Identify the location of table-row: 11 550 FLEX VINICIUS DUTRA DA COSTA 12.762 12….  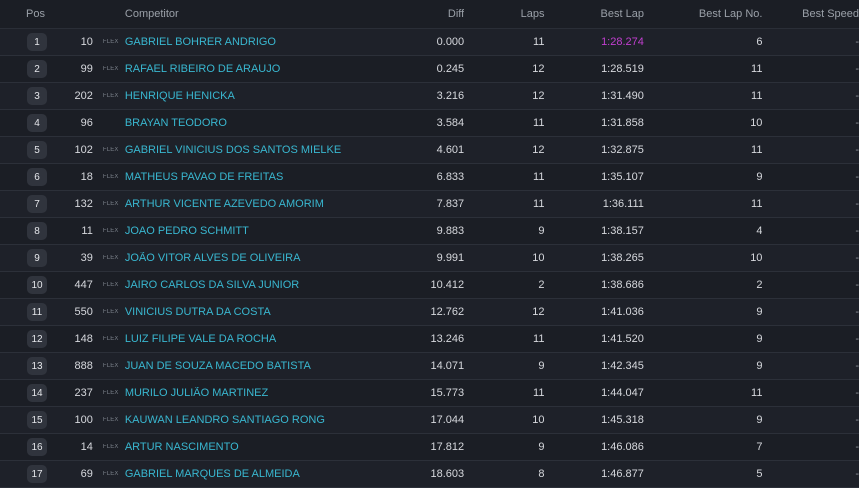
(429, 312).